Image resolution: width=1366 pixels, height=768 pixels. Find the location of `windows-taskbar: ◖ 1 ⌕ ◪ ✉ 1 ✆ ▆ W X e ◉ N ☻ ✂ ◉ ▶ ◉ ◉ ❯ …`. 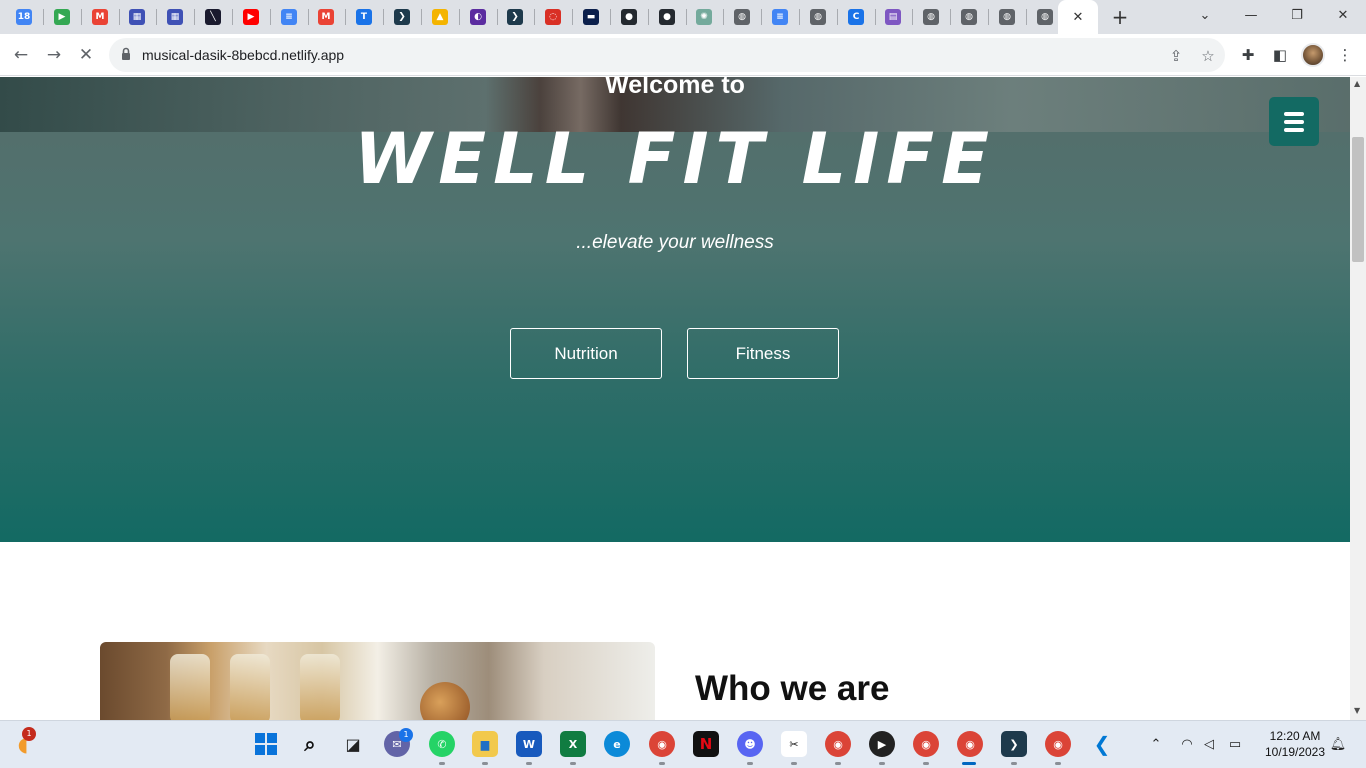

windows-taskbar: ◖ 1 ⌕ ◪ ✉ 1 ✆ ▆ W X e ◉ N ☻ ✂ ◉ ▶ ◉ ◉ ❯ … is located at coordinates (683, 744).